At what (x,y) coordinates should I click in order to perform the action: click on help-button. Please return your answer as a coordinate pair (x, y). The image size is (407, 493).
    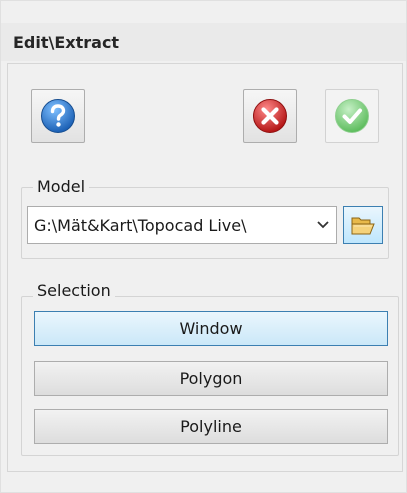
    Looking at the image, I should click on (58, 116).